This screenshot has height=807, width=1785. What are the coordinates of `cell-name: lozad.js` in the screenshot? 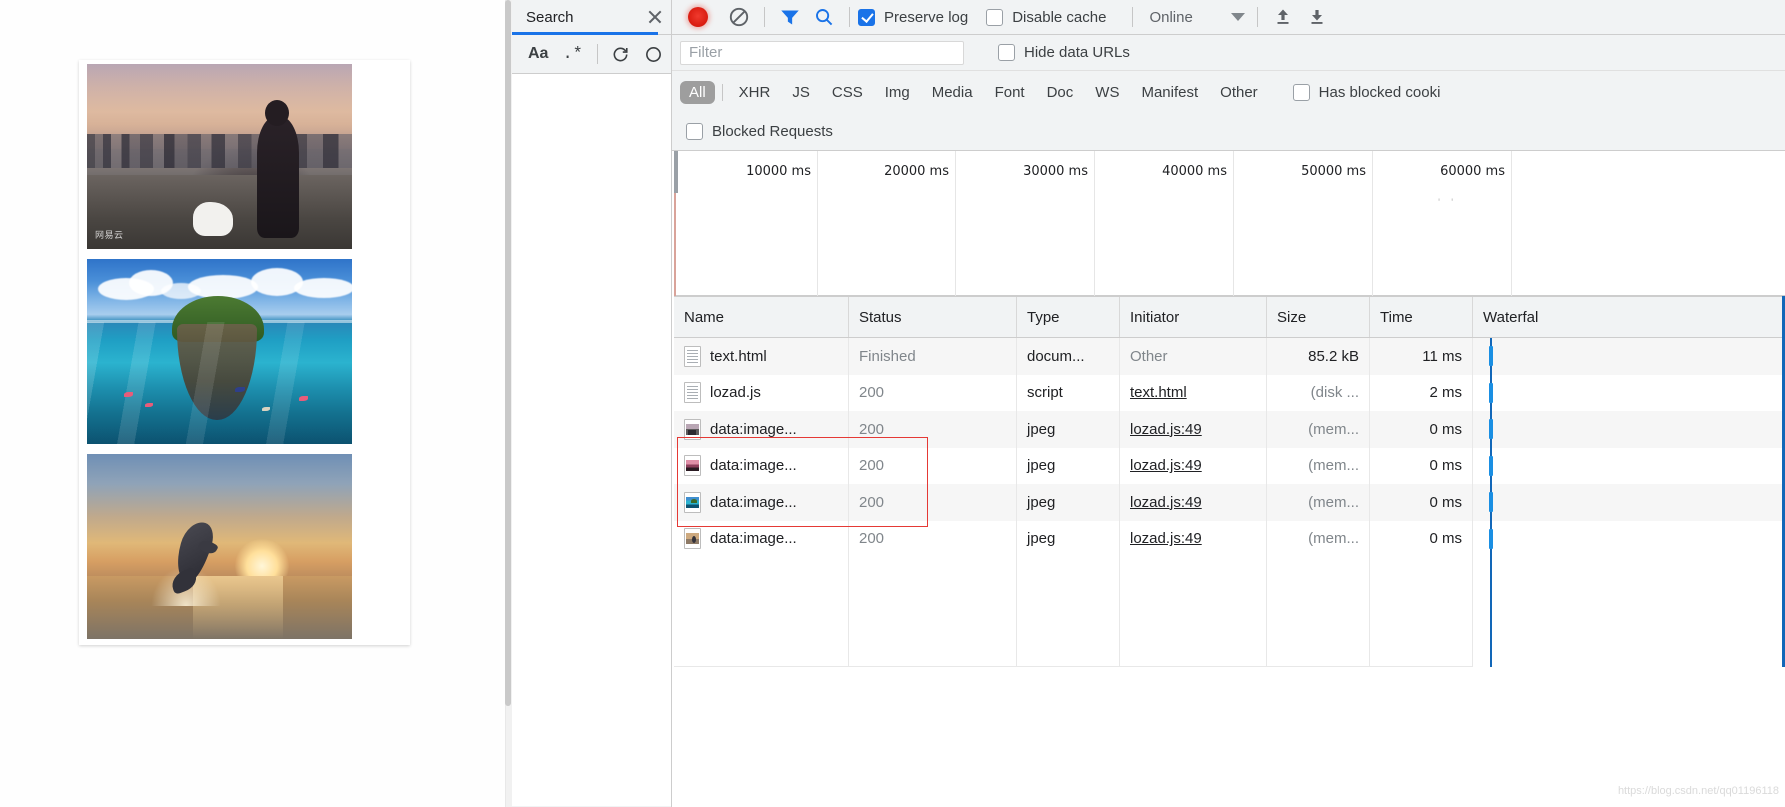 It's located at (761, 392).